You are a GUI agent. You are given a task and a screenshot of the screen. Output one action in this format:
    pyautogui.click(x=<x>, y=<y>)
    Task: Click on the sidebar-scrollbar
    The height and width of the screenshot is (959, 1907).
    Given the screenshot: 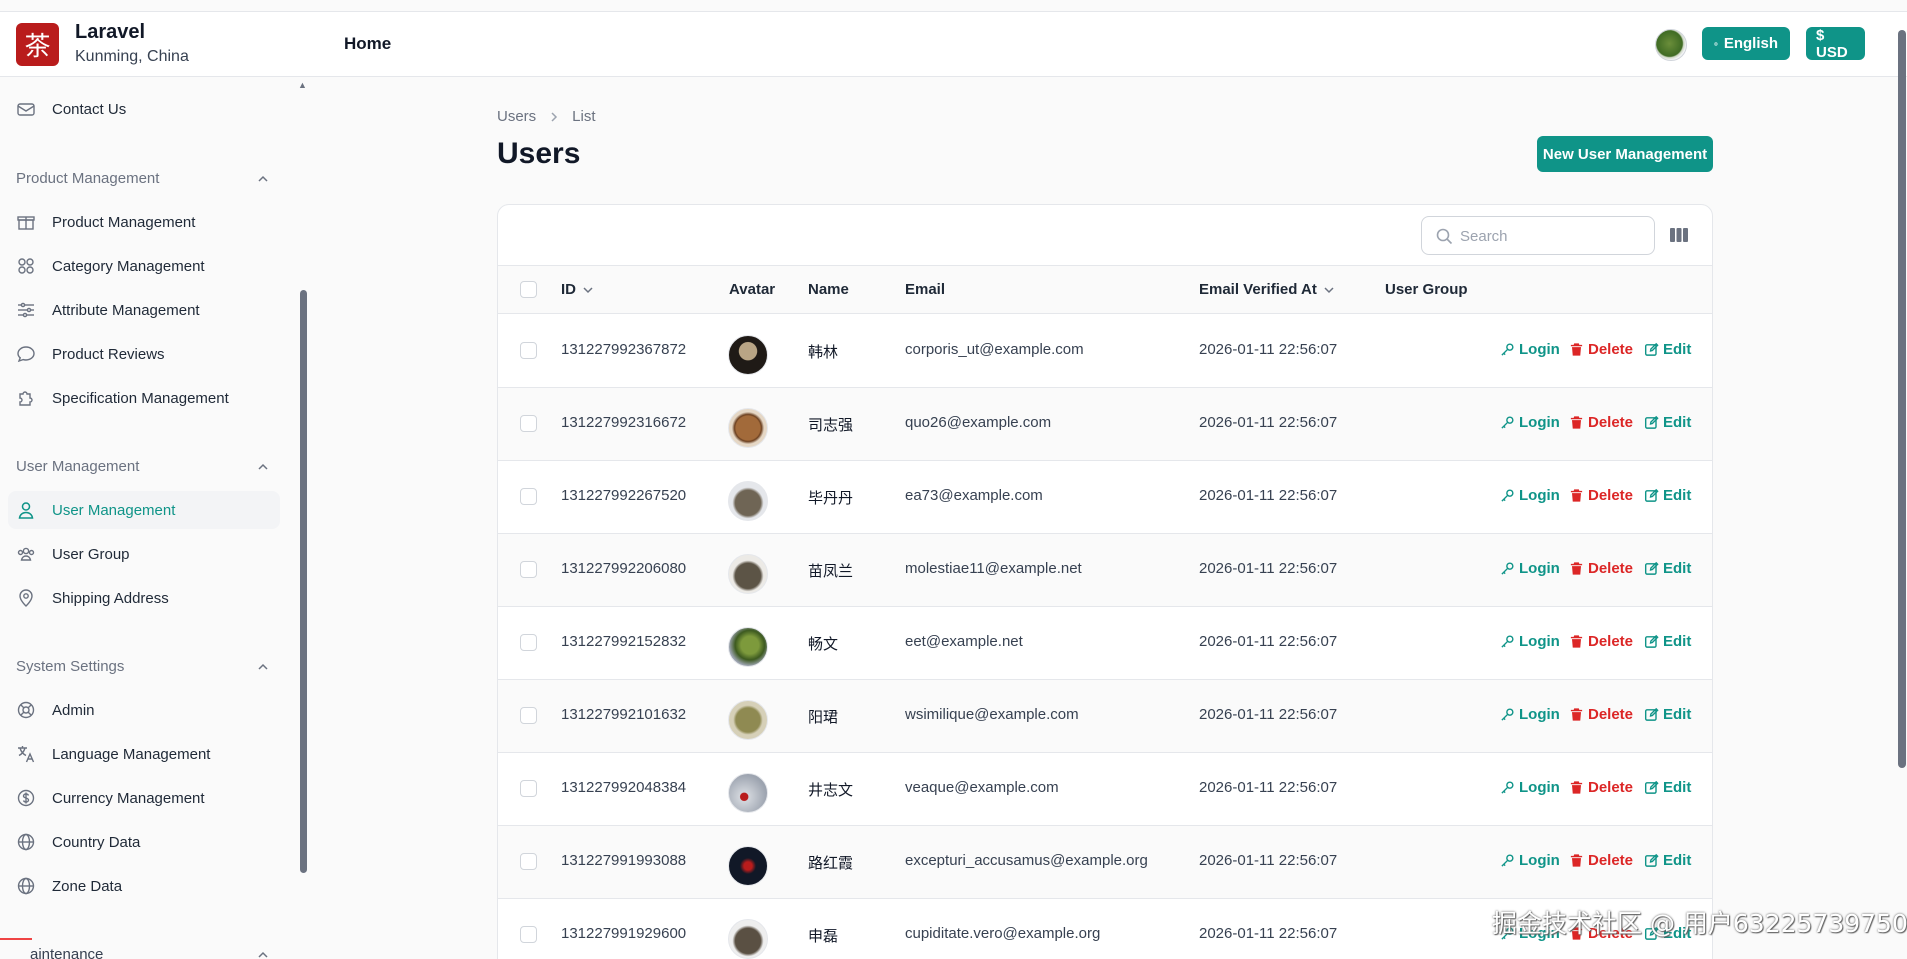 What is the action you would take?
    pyautogui.click(x=303, y=581)
    